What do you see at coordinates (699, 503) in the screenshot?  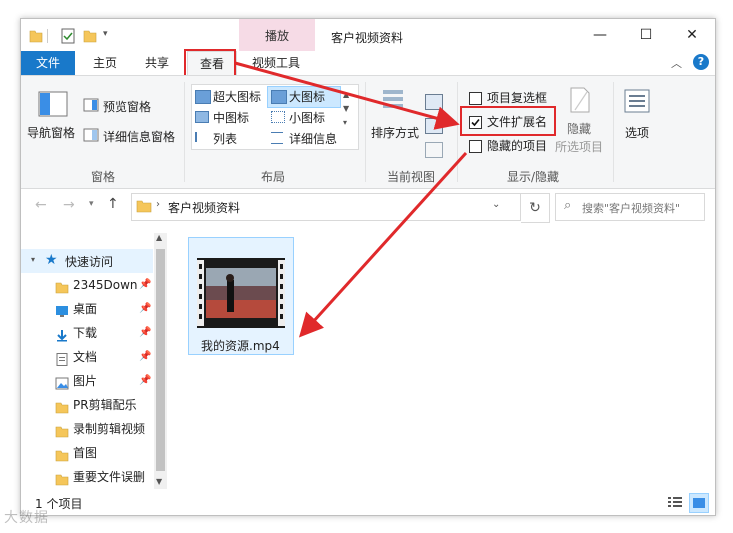 I see `large-icons-view-icon` at bounding box center [699, 503].